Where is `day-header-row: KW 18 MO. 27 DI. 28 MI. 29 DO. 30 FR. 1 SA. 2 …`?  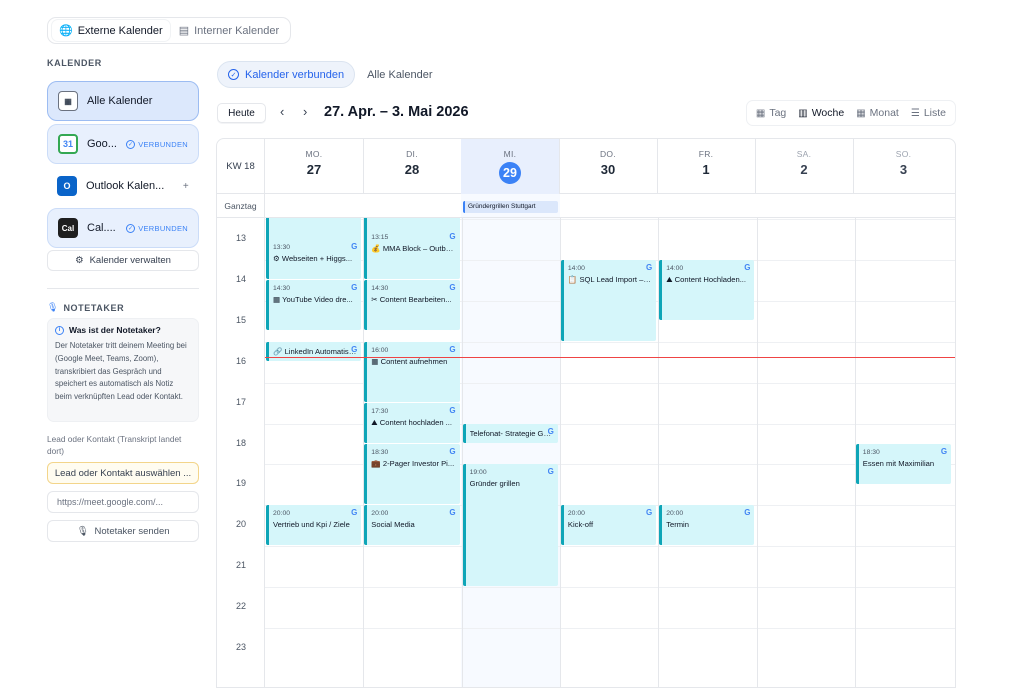
day-header-row: KW 18 MO. 27 DI. 28 MI. 29 DO. 30 FR. 1 SA. 2 … is located at coordinates (586, 166).